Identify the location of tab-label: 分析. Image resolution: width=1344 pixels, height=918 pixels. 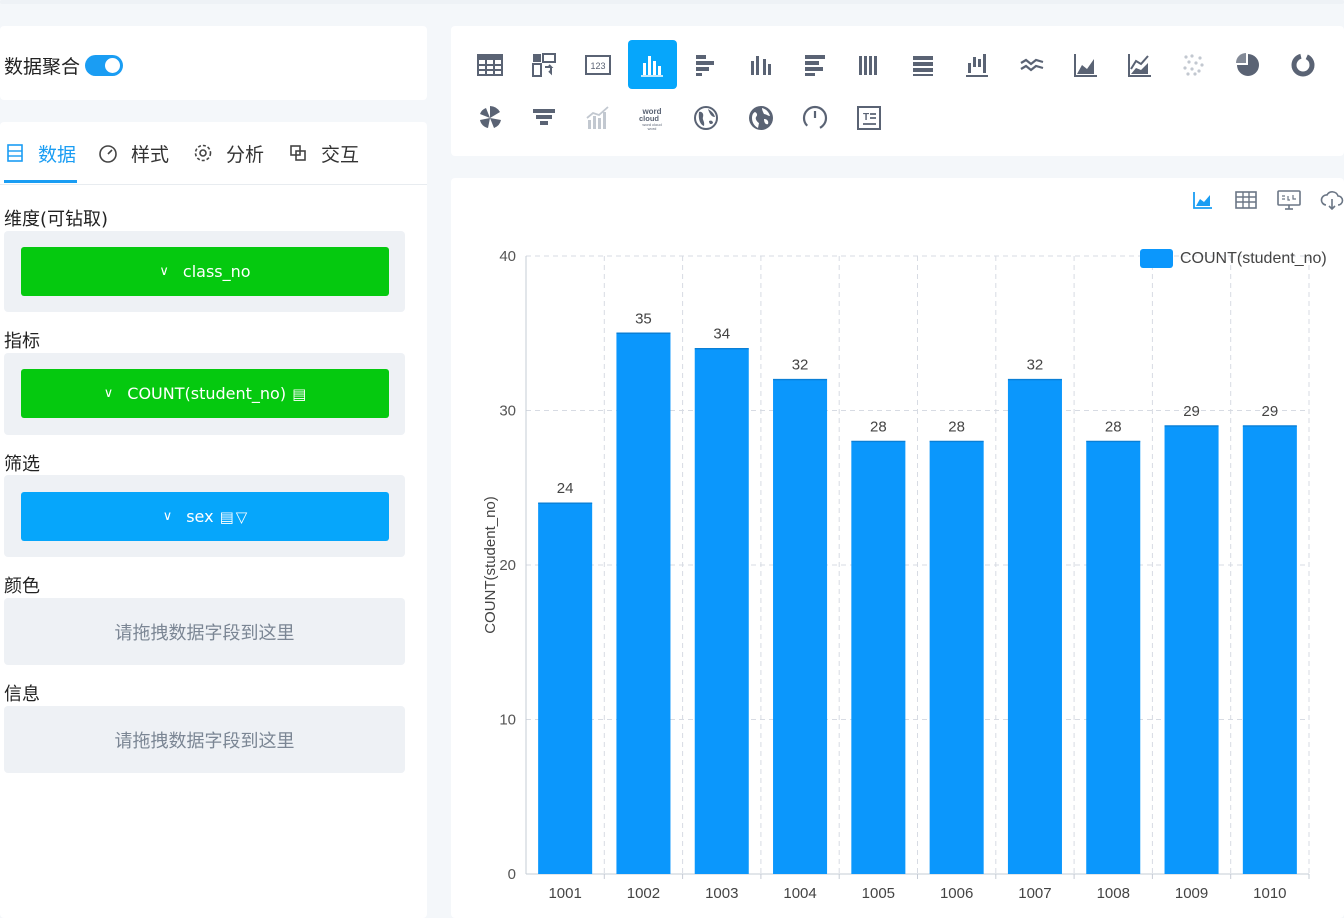
(245, 154).